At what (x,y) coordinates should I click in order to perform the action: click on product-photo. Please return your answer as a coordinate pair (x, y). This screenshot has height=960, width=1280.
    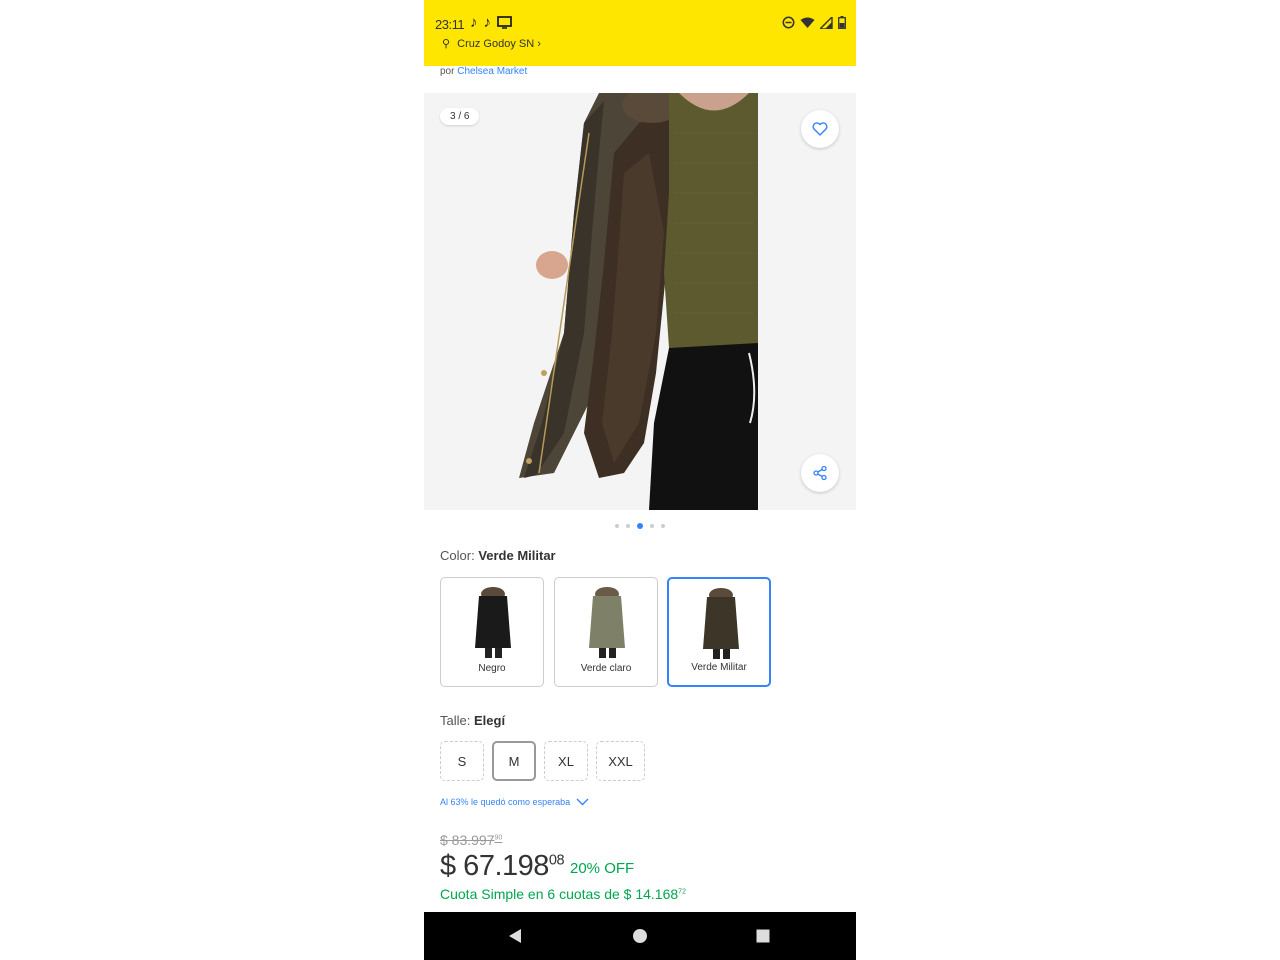
    Looking at the image, I should click on (640, 301).